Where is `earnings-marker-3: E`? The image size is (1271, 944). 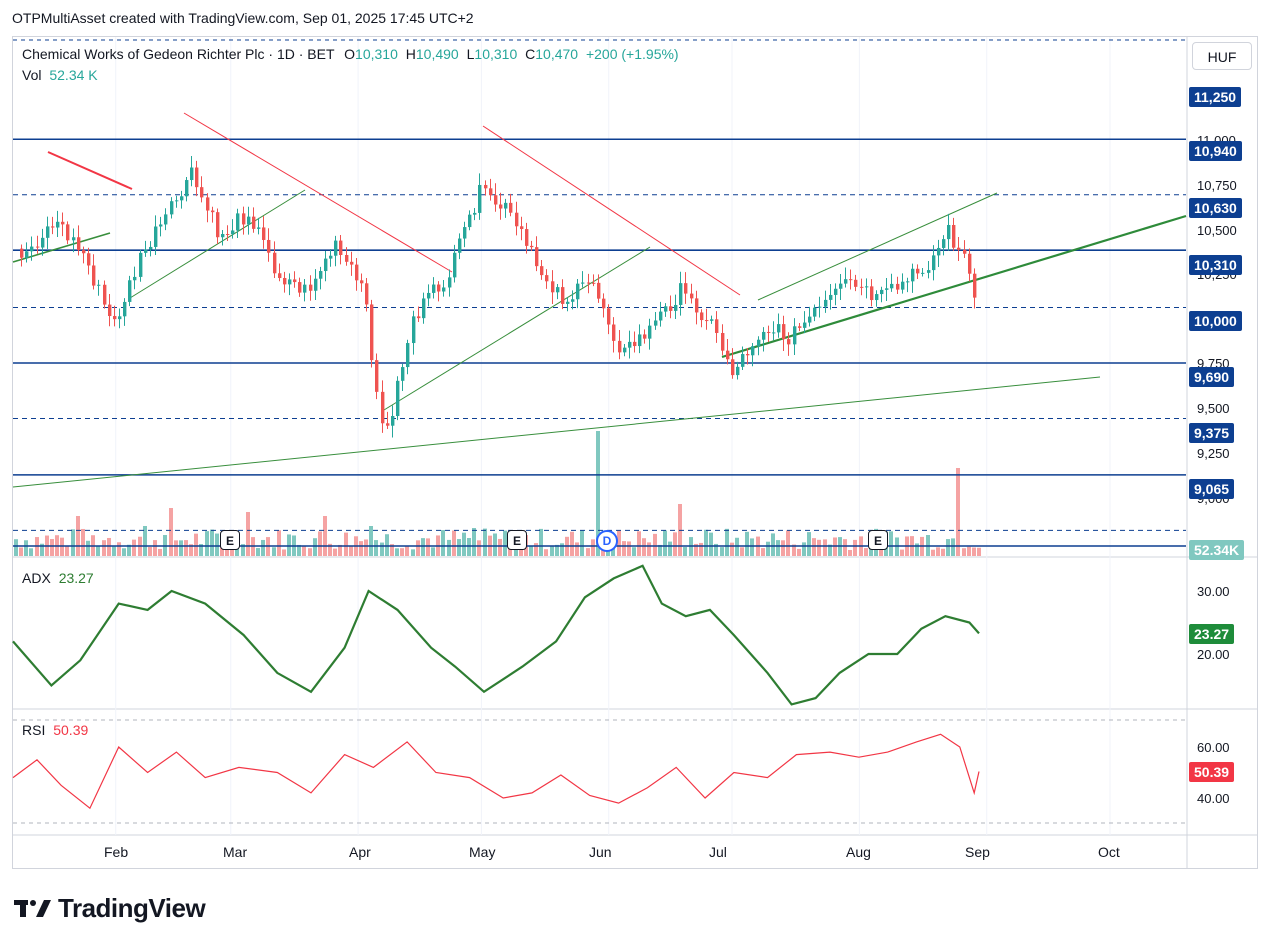 earnings-marker-3: E is located at coordinates (878, 540).